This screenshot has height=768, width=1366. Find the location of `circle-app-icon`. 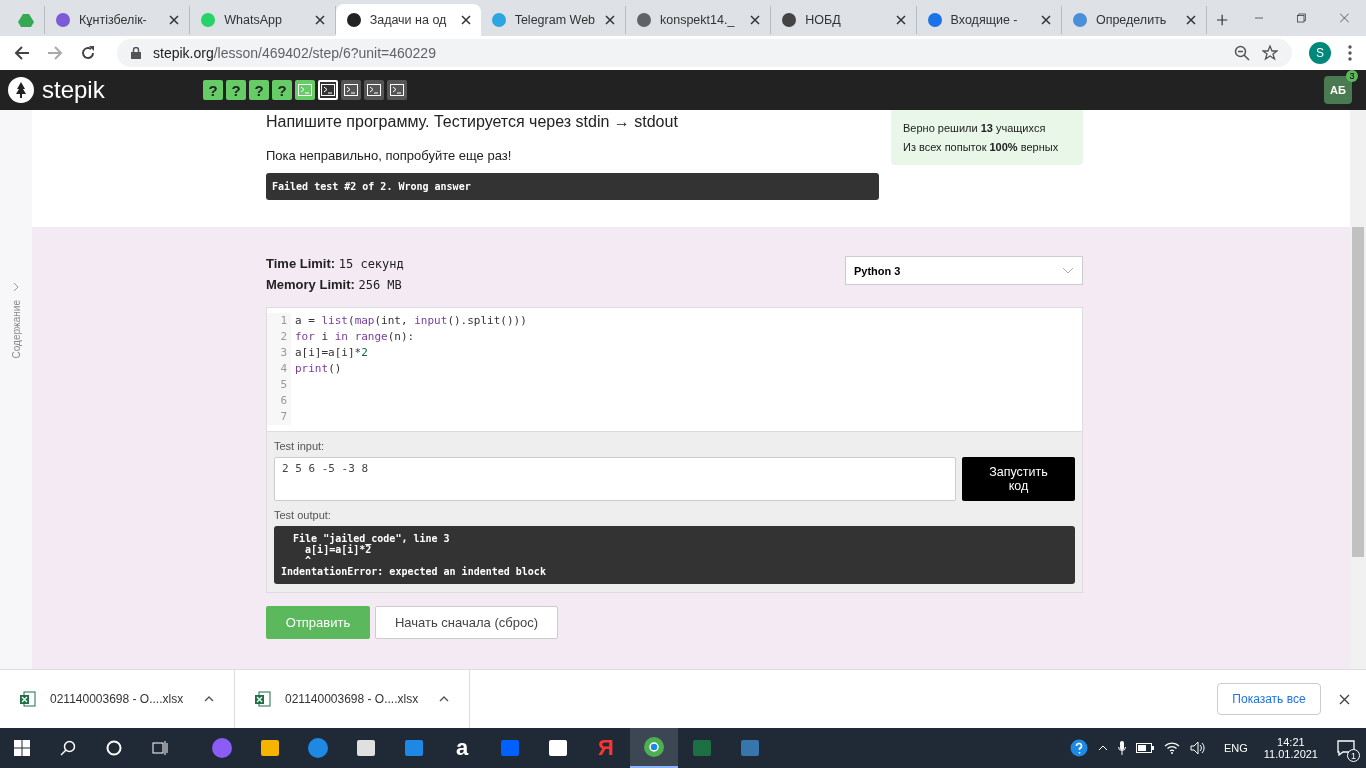

circle-app-icon is located at coordinates (222, 748).